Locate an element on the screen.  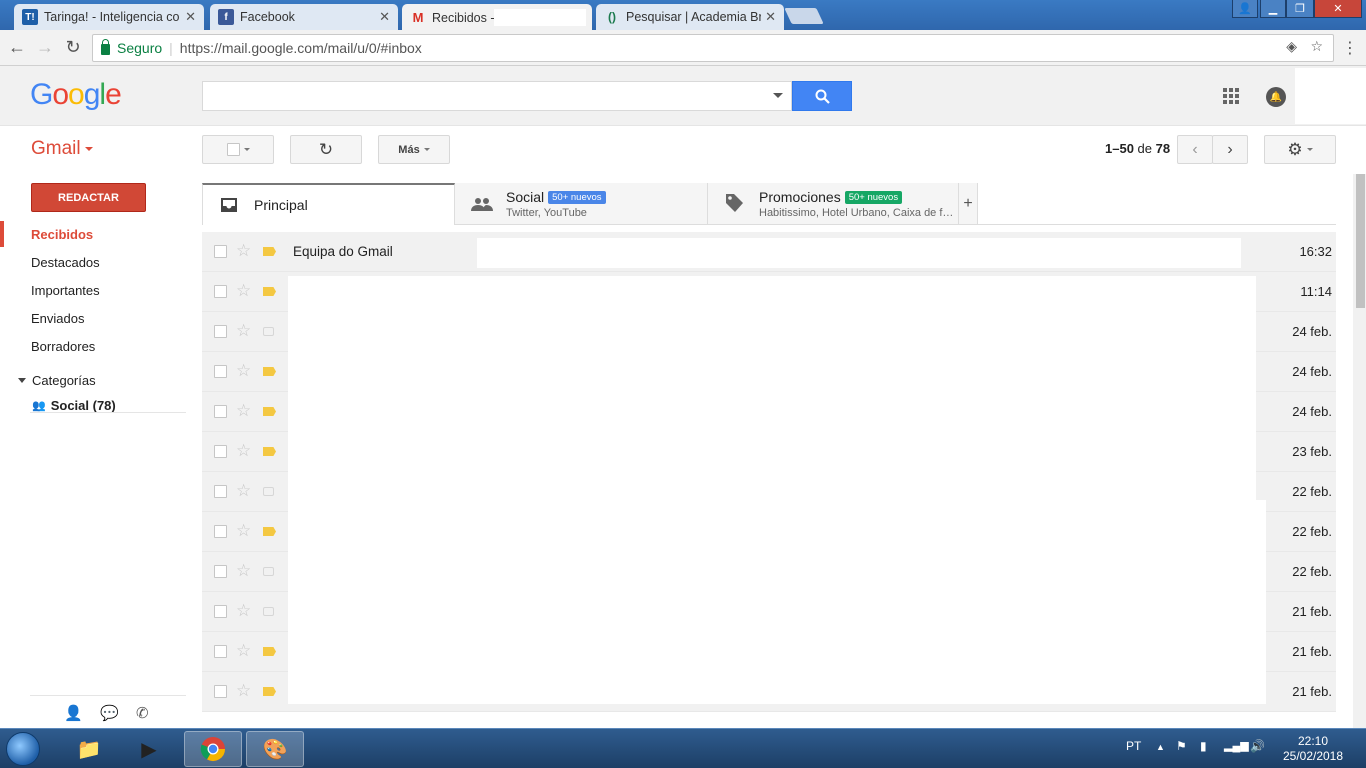
browser-tab-facebook: f Facebook ✕ is located at coordinates (304, 17).